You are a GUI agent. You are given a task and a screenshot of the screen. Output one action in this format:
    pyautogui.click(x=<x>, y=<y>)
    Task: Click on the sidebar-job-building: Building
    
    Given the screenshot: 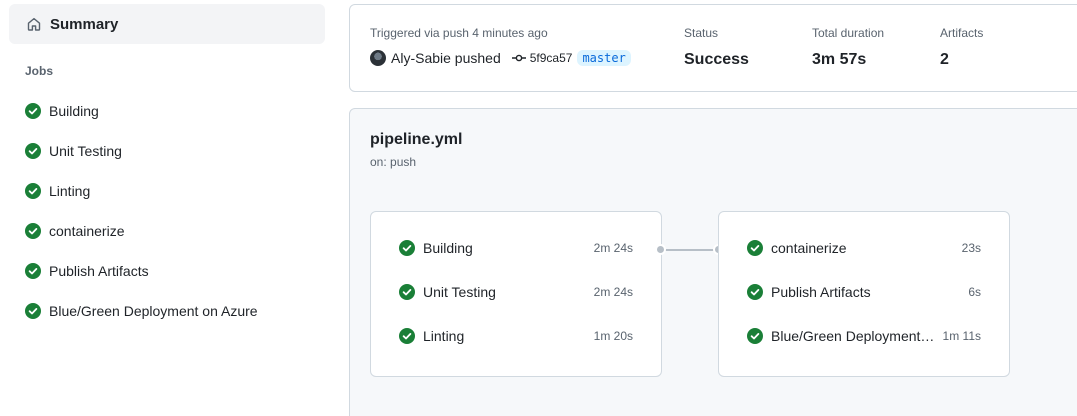 What is the action you would take?
    pyautogui.click(x=167, y=111)
    